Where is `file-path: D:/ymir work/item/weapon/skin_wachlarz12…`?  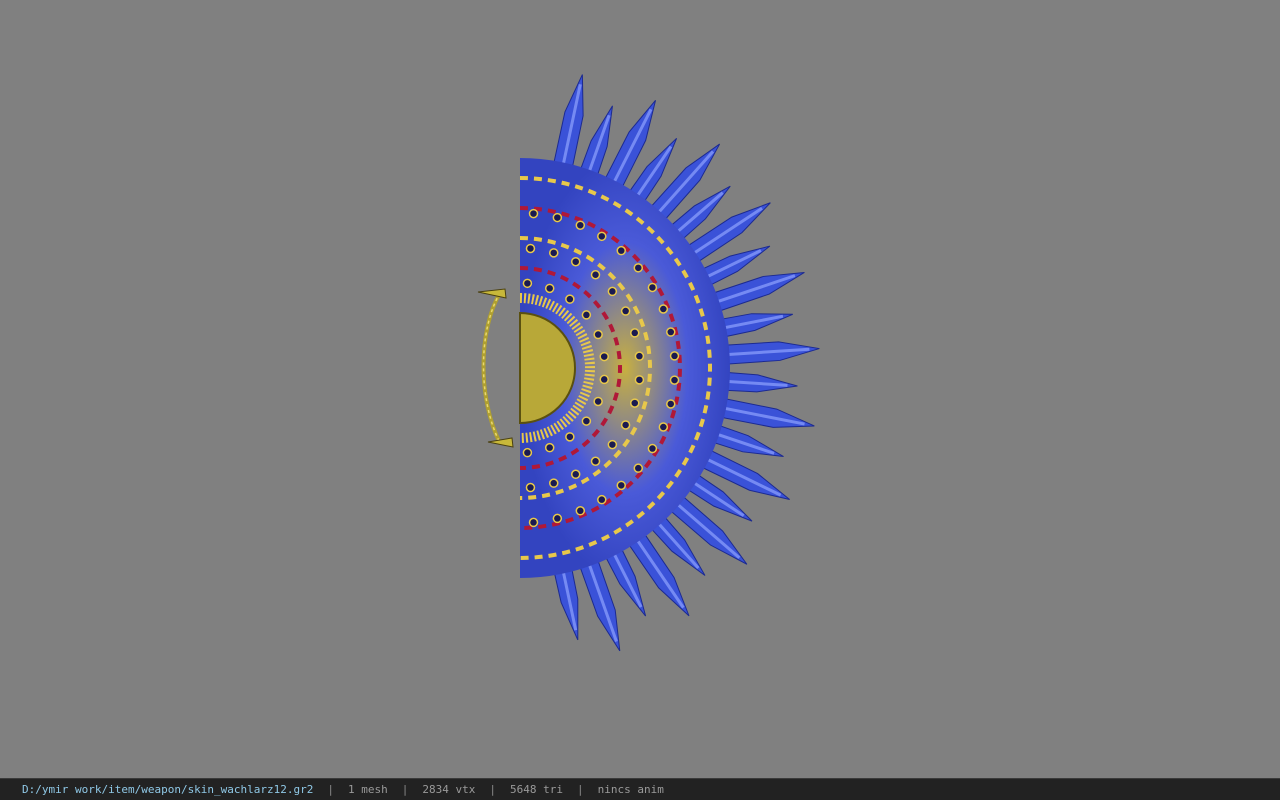
file-path: D:/ymir work/item/weapon/skin_wachlarz12… is located at coordinates (168, 789).